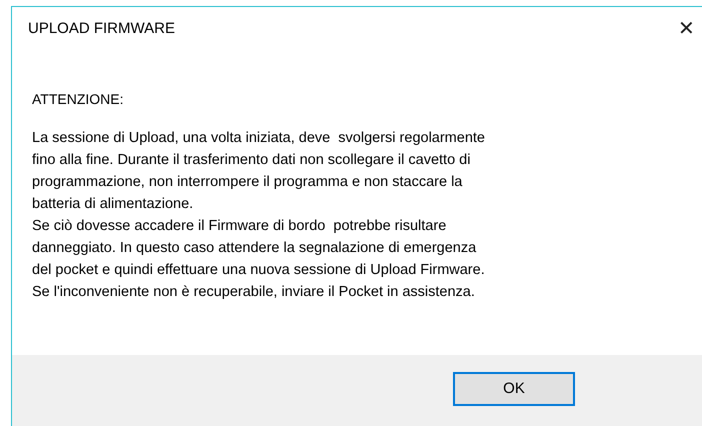 This screenshot has width=702, height=426. I want to click on ok-button: OK, so click(514, 389).